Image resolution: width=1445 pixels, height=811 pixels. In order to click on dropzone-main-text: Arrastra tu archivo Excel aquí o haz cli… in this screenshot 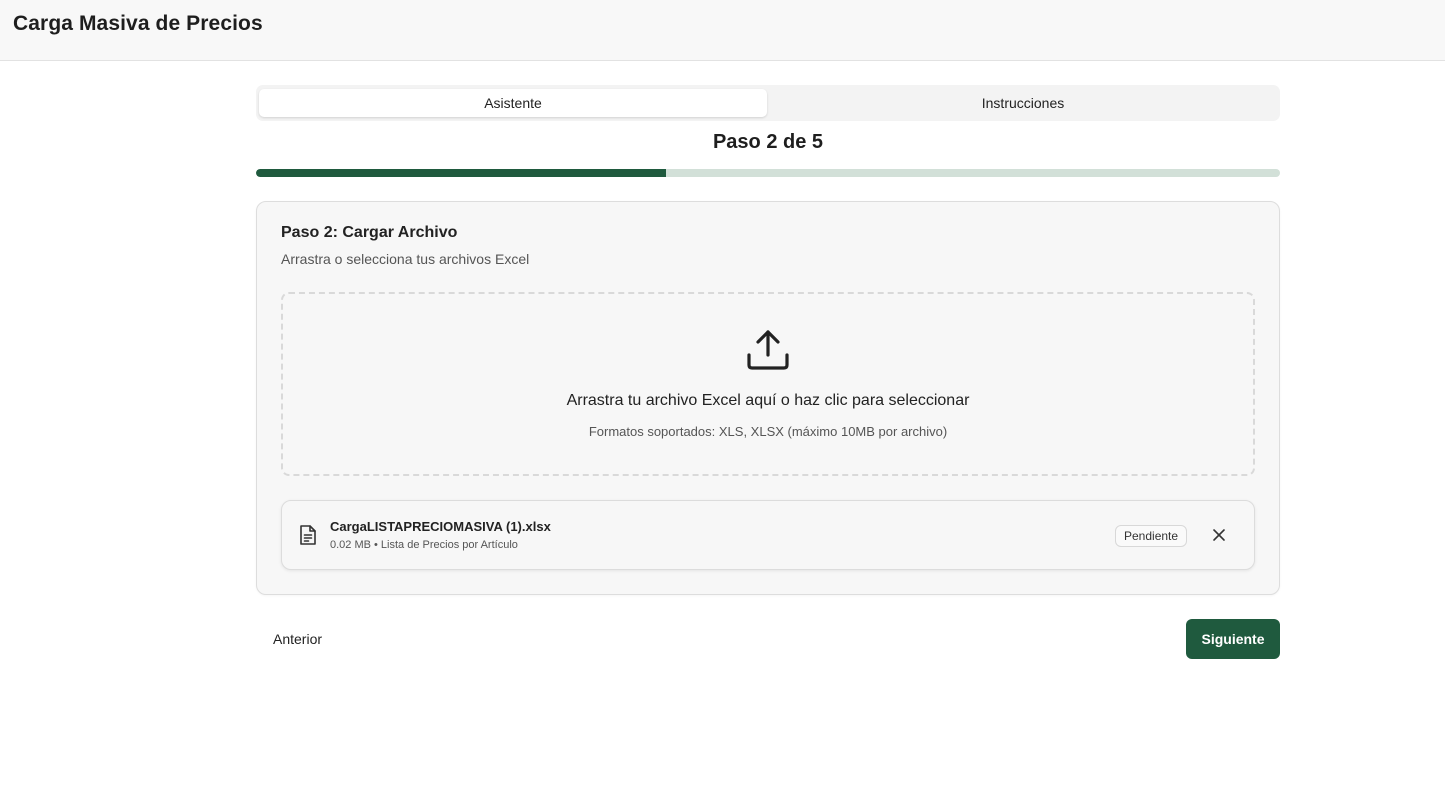, I will do `click(768, 400)`.